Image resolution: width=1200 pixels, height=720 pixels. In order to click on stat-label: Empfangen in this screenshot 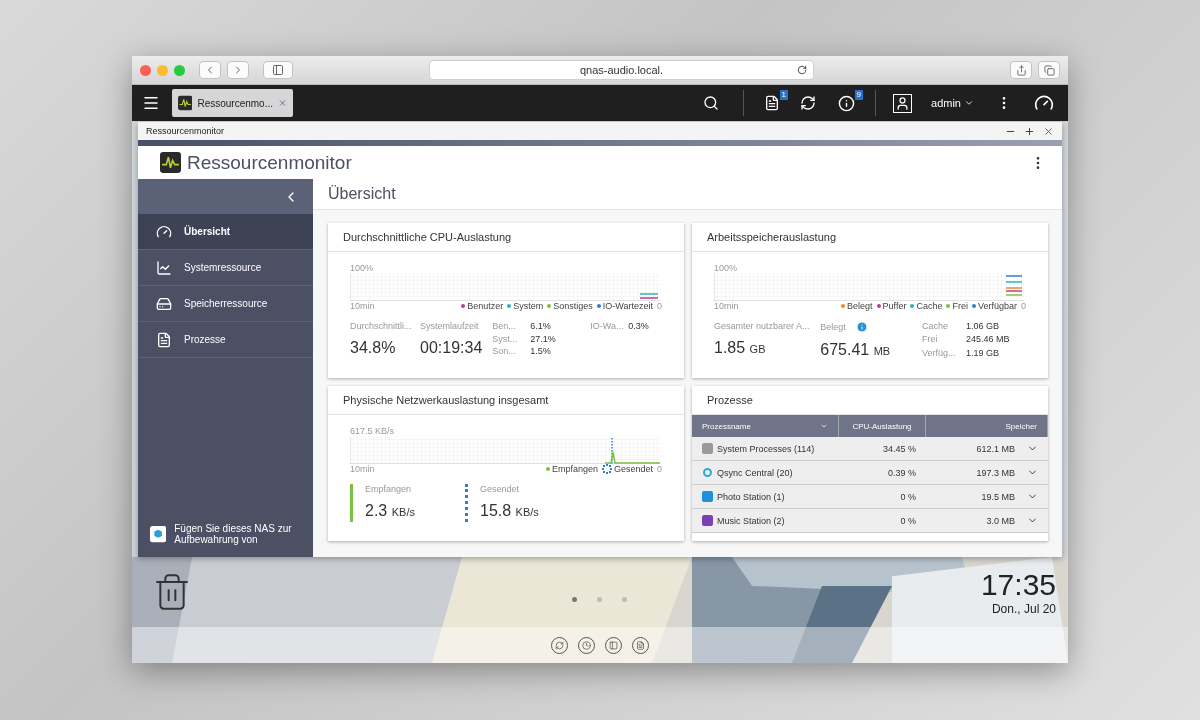, I will do `click(389, 489)`.